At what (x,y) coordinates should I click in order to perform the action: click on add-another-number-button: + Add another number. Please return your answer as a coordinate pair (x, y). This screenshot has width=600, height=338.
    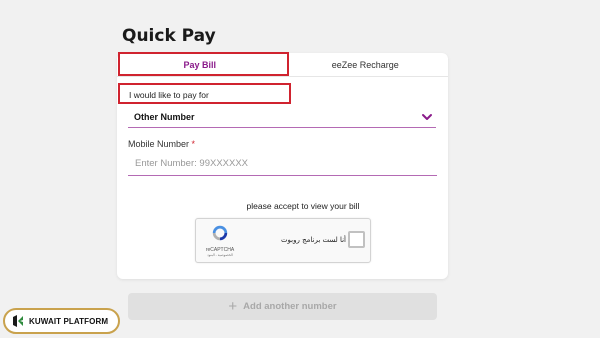
    Looking at the image, I should click on (282, 306).